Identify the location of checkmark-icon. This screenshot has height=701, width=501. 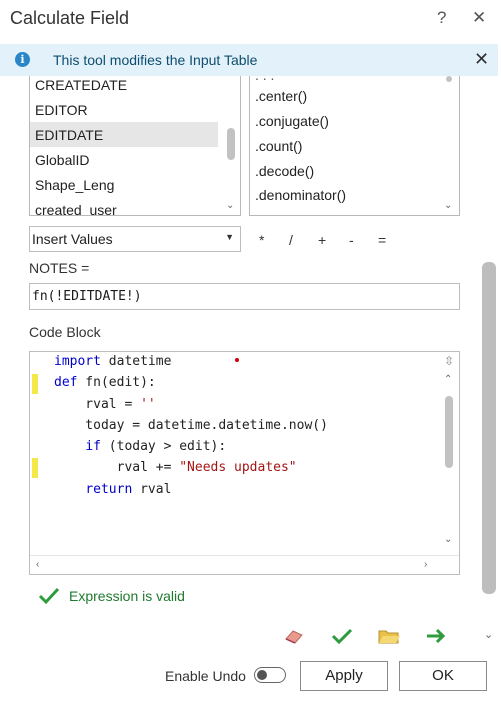
(49, 596).